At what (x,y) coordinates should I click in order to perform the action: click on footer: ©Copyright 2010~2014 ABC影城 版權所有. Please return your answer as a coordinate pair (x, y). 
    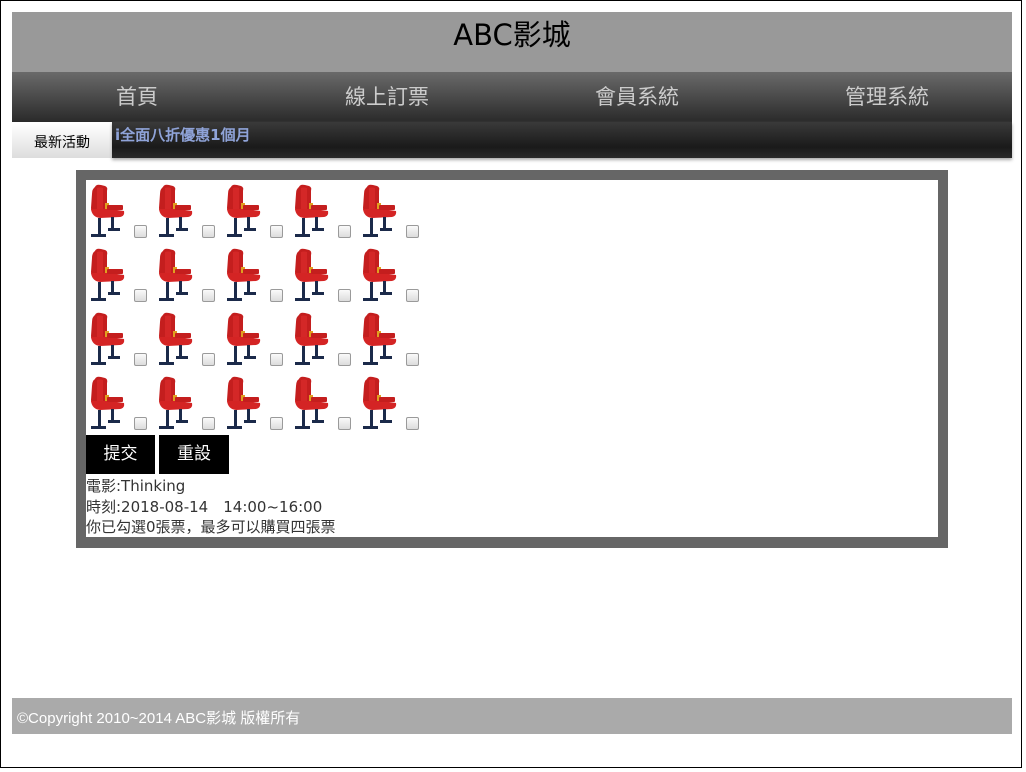
    Looking at the image, I should click on (512, 716).